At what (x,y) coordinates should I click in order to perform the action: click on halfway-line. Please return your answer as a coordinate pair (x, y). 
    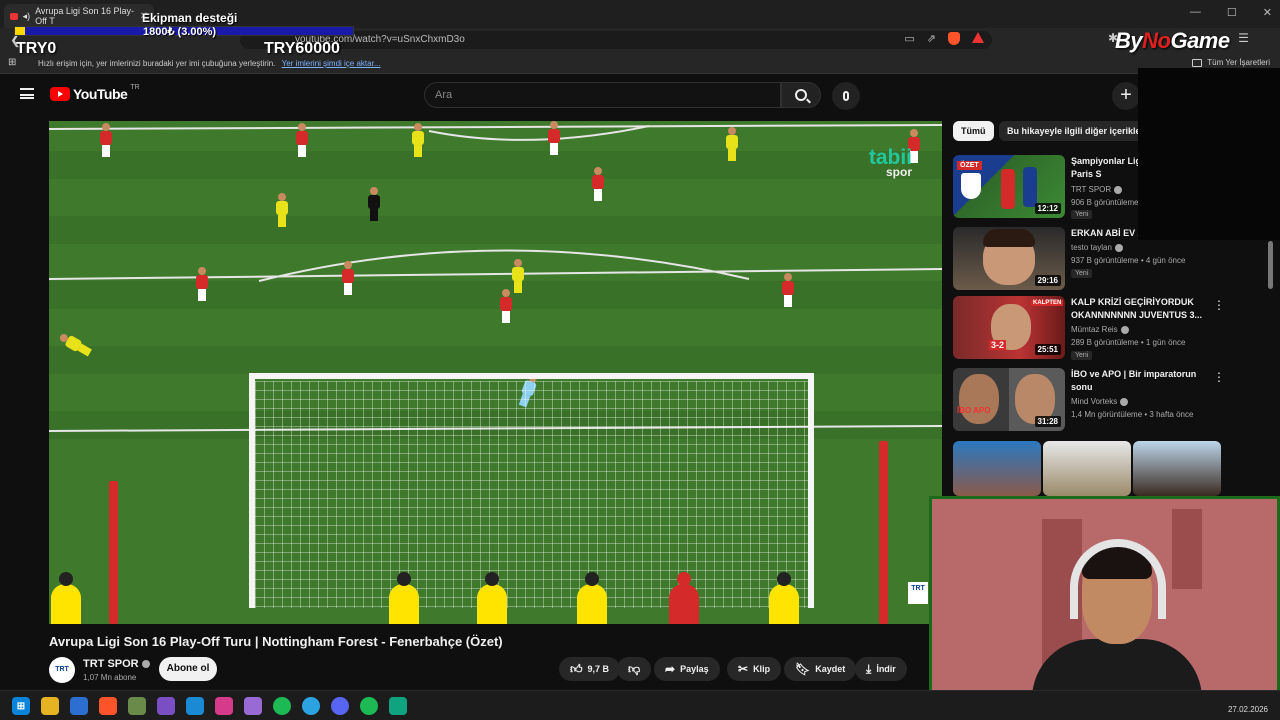
    Looking at the image, I should click on (495, 127).